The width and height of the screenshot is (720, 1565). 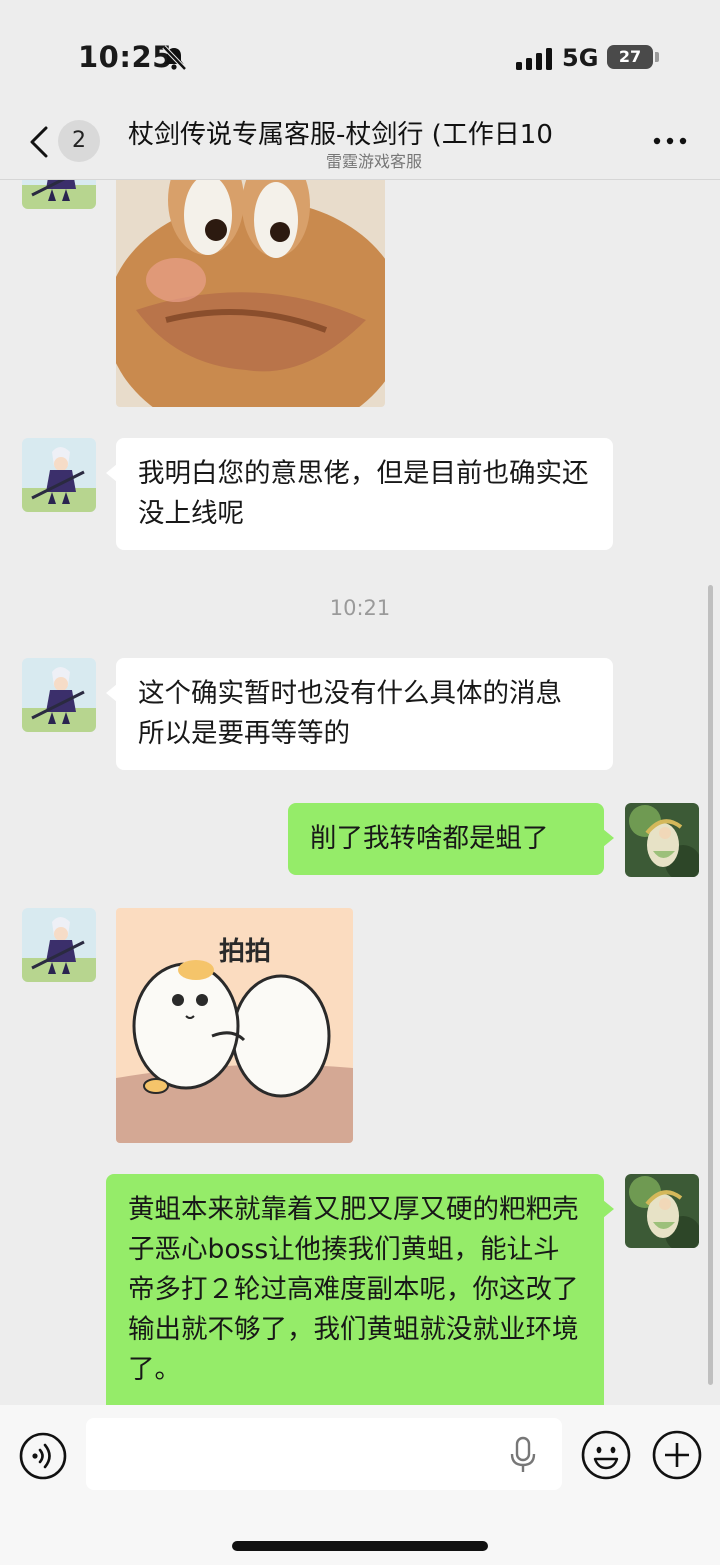 What do you see at coordinates (360, 1546) in the screenshot?
I see `home-indicator` at bounding box center [360, 1546].